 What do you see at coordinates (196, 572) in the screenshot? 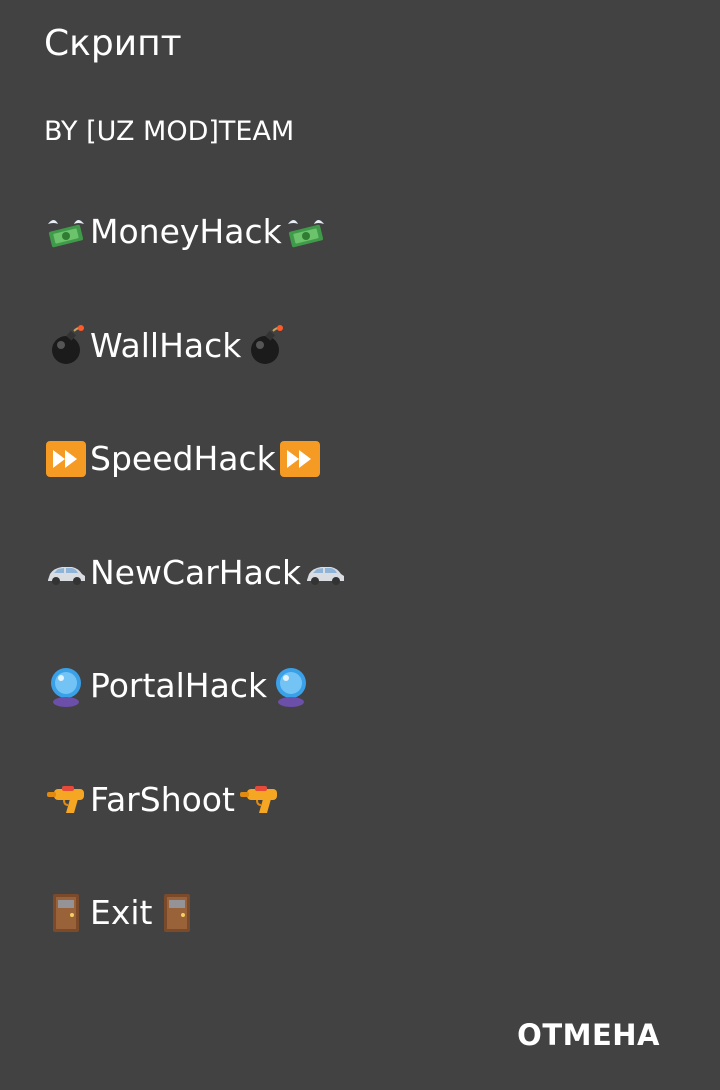
I see `menu-item-label: NewCarHack` at bounding box center [196, 572].